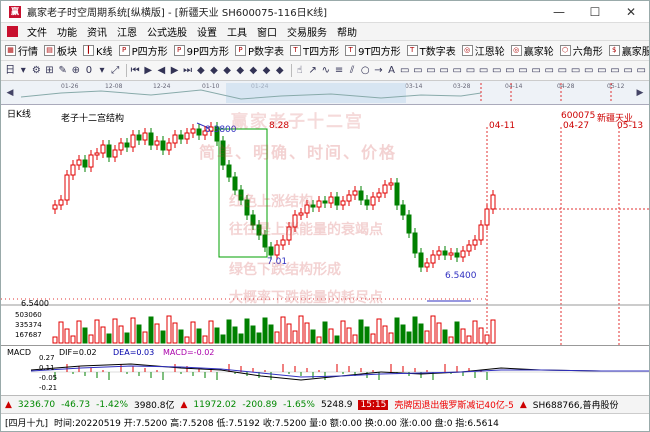 The image size is (650, 432). Describe the element at coordinates (392, 70) in the screenshot. I see `text-tool-icon: A` at that location.